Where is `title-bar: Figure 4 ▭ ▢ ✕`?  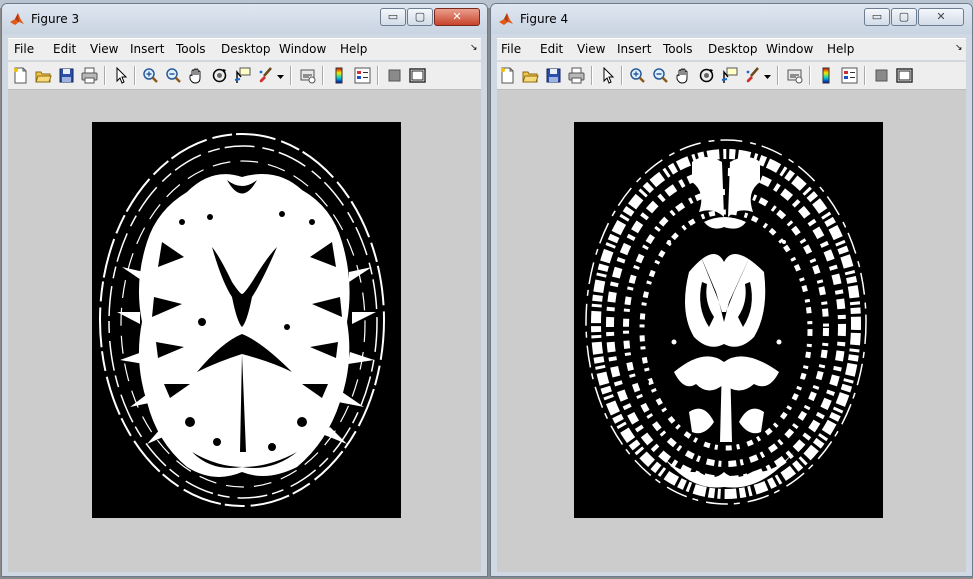 title-bar: Figure 4 ▭ ▢ ✕ is located at coordinates (731, 19).